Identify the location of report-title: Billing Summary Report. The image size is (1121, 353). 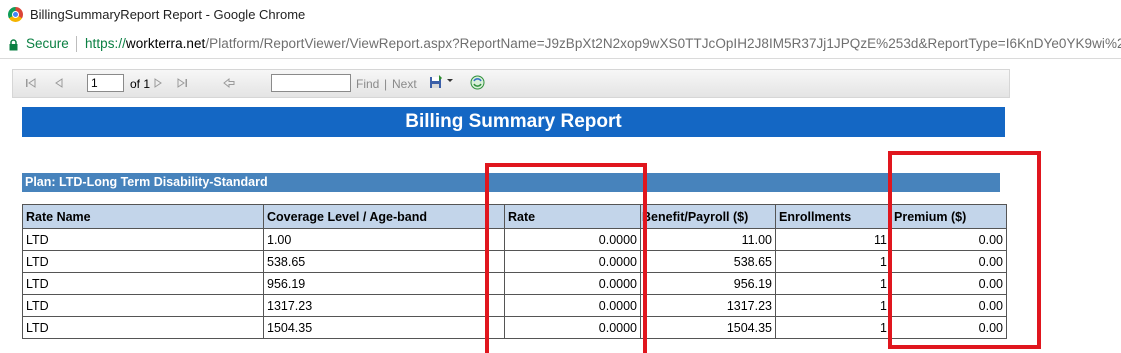
(513, 122).